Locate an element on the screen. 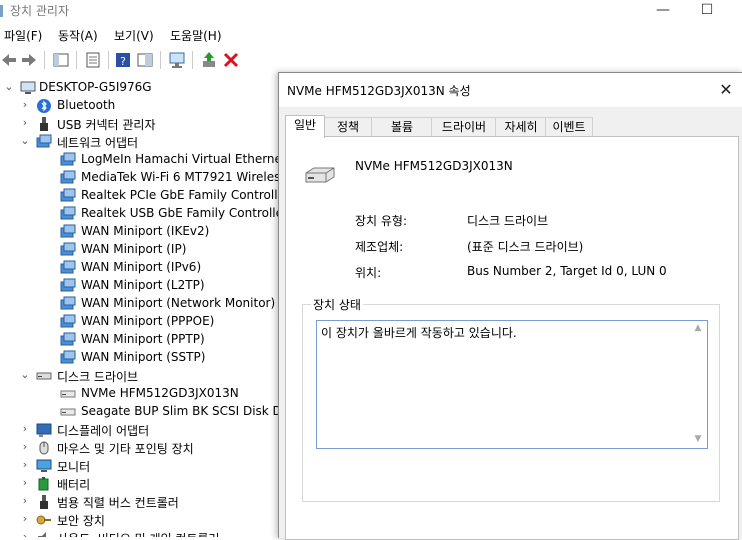 The height and width of the screenshot is (540, 742). tree-item-label: 마우스 및 기타 포인팅 장치 is located at coordinates (125, 449).